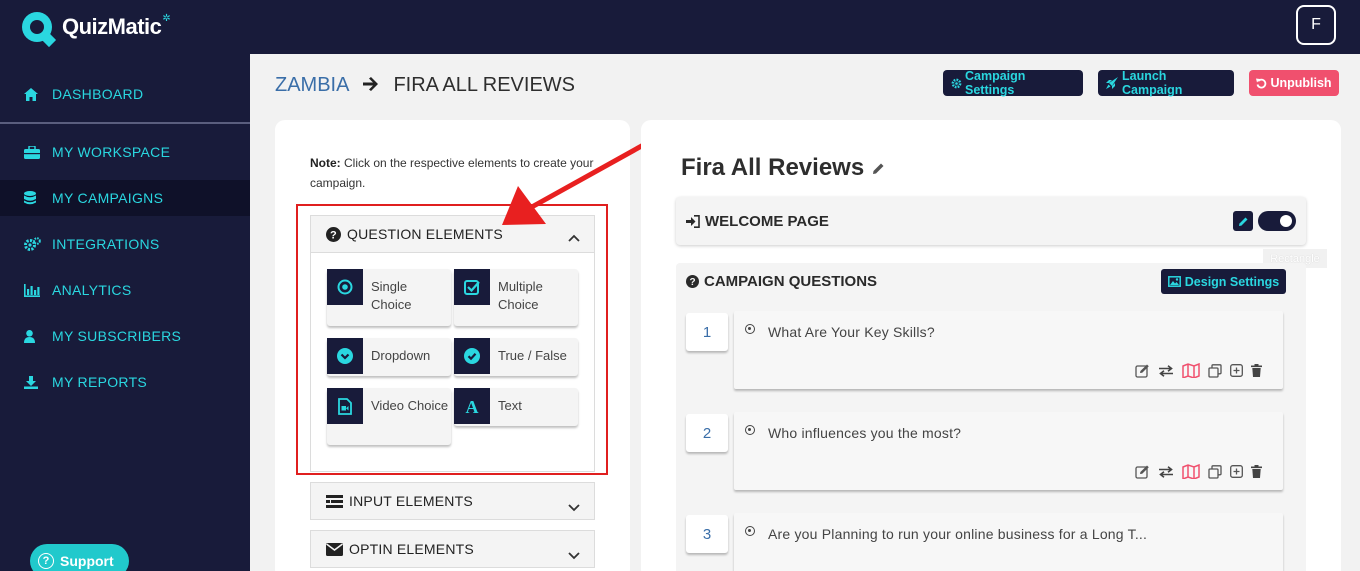  What do you see at coordinates (1277, 221) in the screenshot?
I see `welcome-page-toggle` at bounding box center [1277, 221].